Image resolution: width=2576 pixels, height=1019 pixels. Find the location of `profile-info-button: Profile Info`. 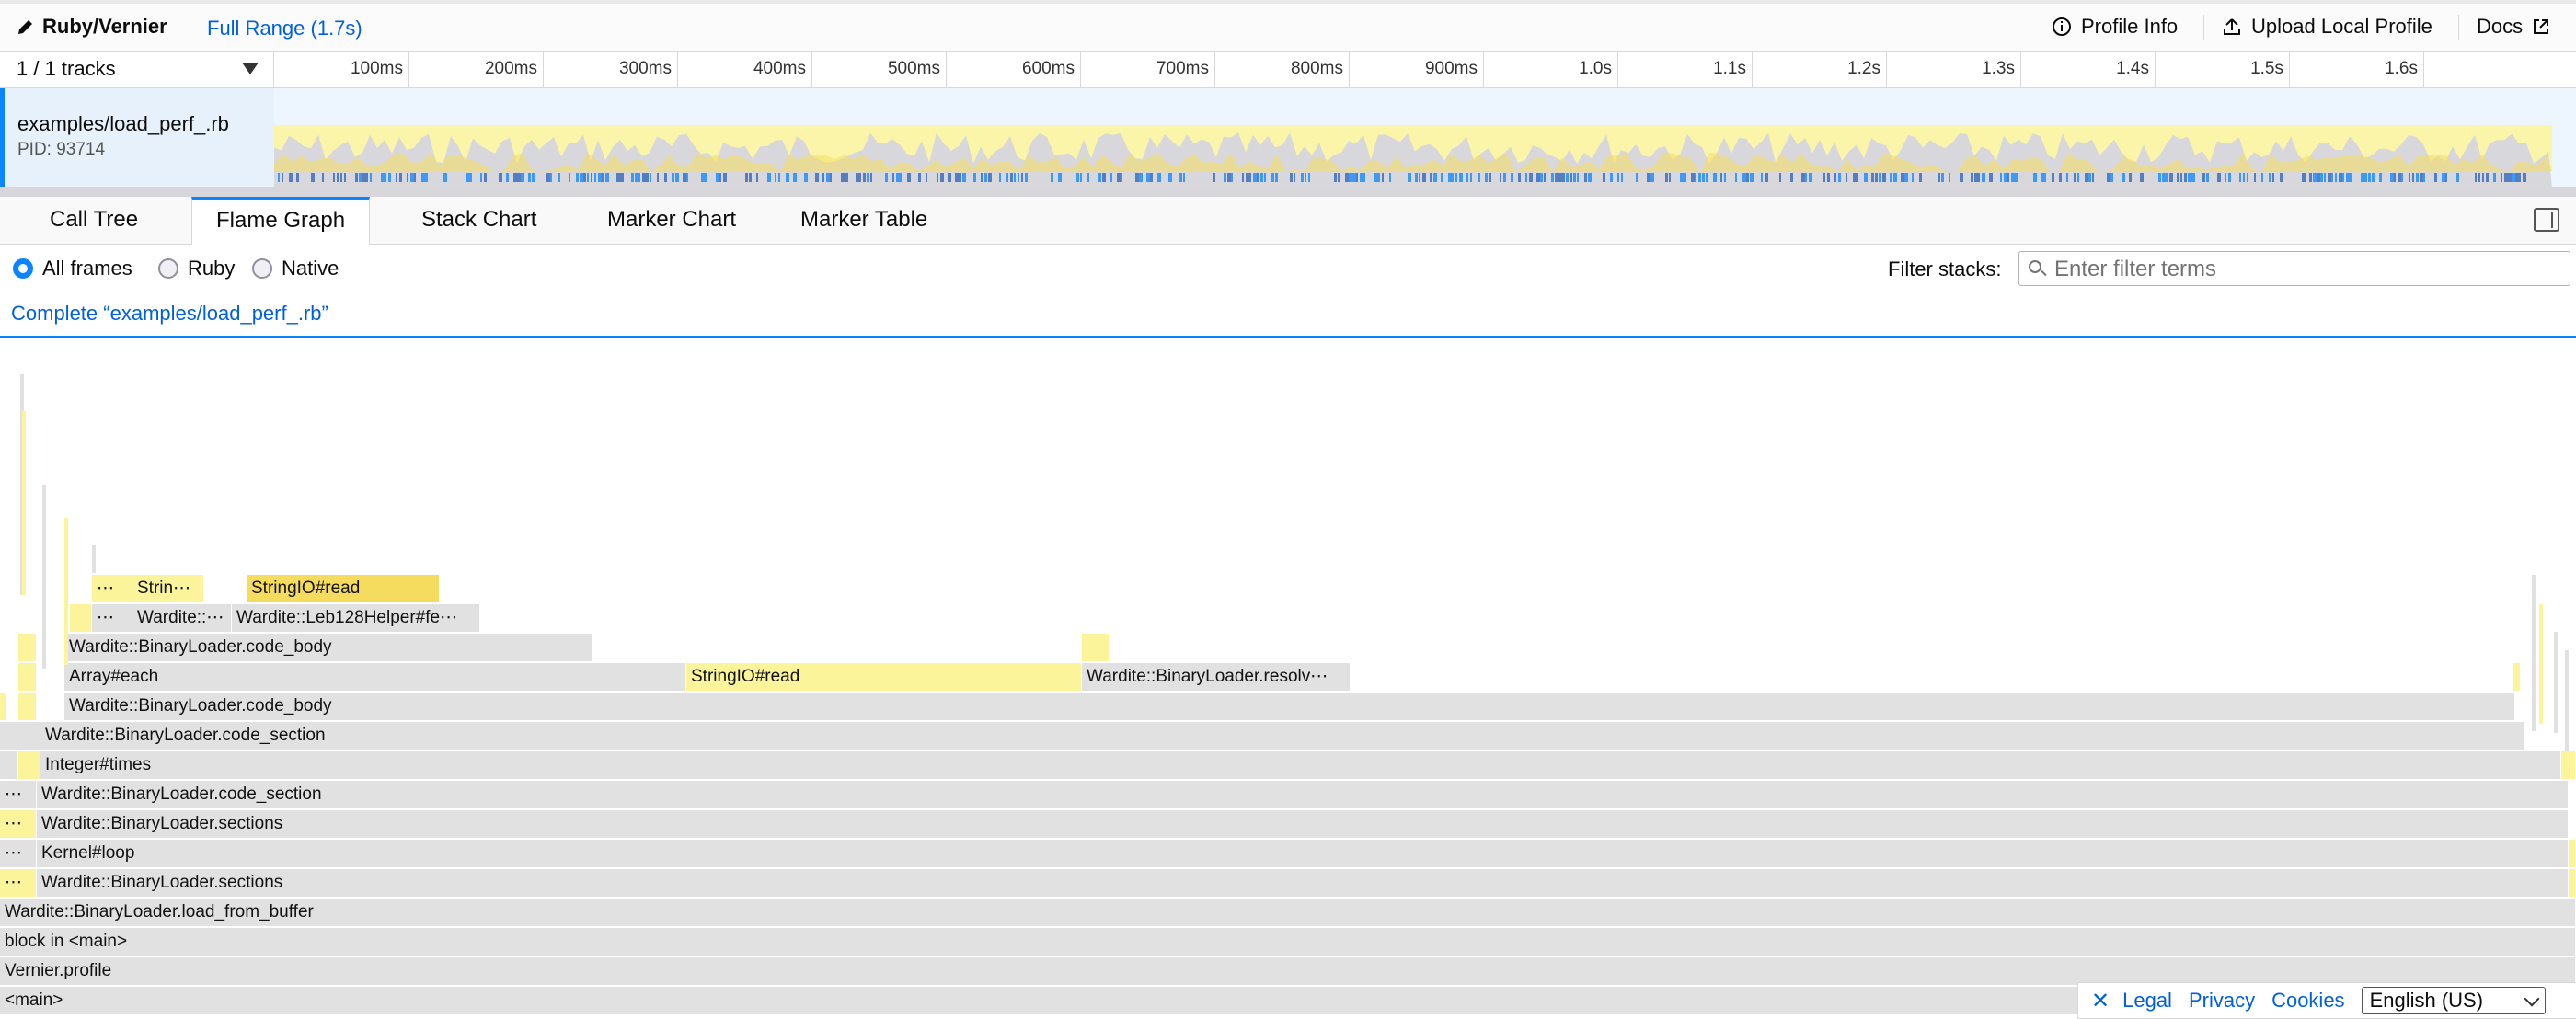

profile-info-button: Profile Info is located at coordinates (2115, 27).